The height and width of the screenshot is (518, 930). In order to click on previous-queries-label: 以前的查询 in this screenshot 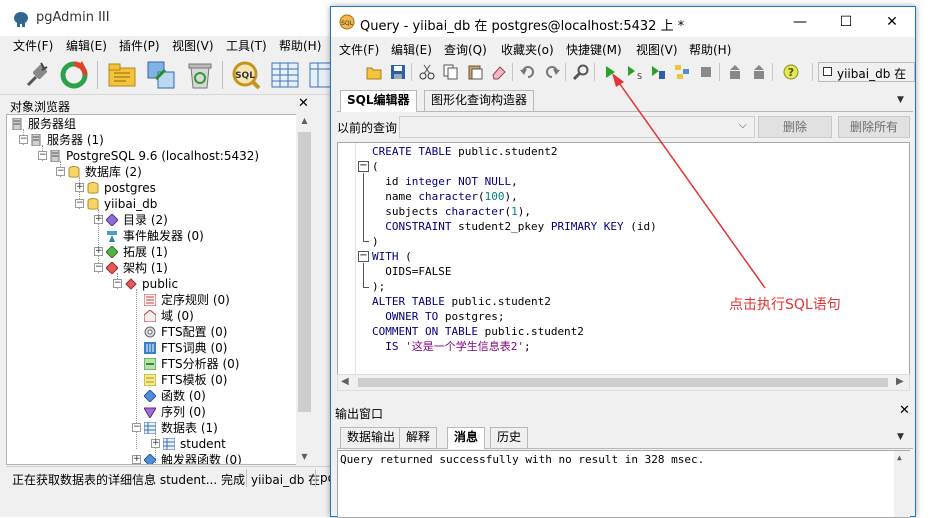, I will do `click(367, 128)`.